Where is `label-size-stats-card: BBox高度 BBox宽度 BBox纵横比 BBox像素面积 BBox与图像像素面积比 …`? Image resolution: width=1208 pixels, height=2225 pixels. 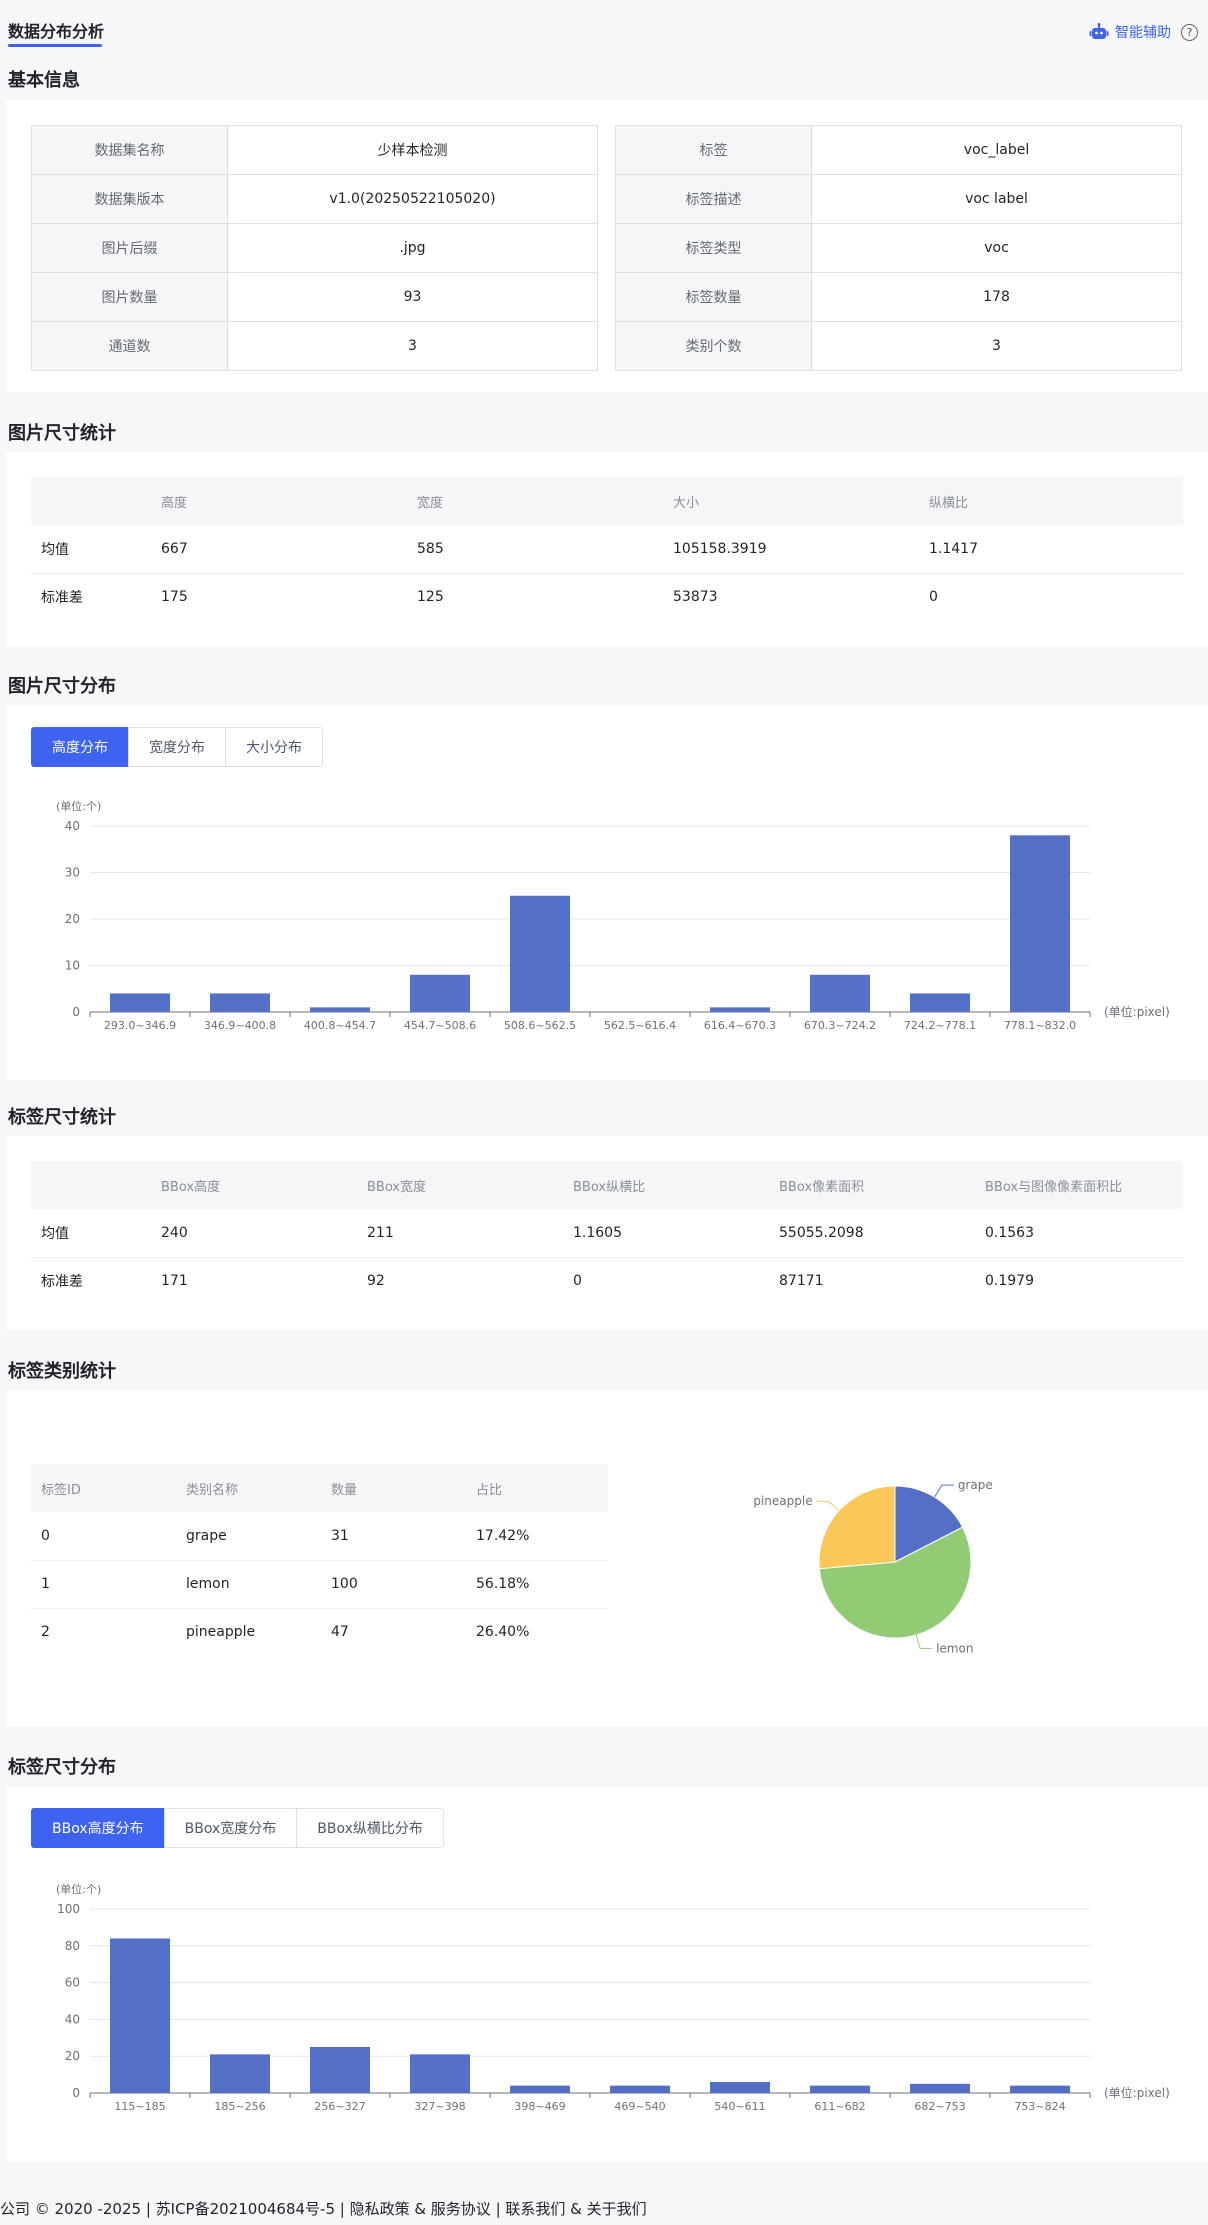 label-size-stats-card: BBox高度 BBox宽度 BBox纵横比 BBox像素面积 BBox与图像像素面积比 … is located at coordinates (607, 1233).